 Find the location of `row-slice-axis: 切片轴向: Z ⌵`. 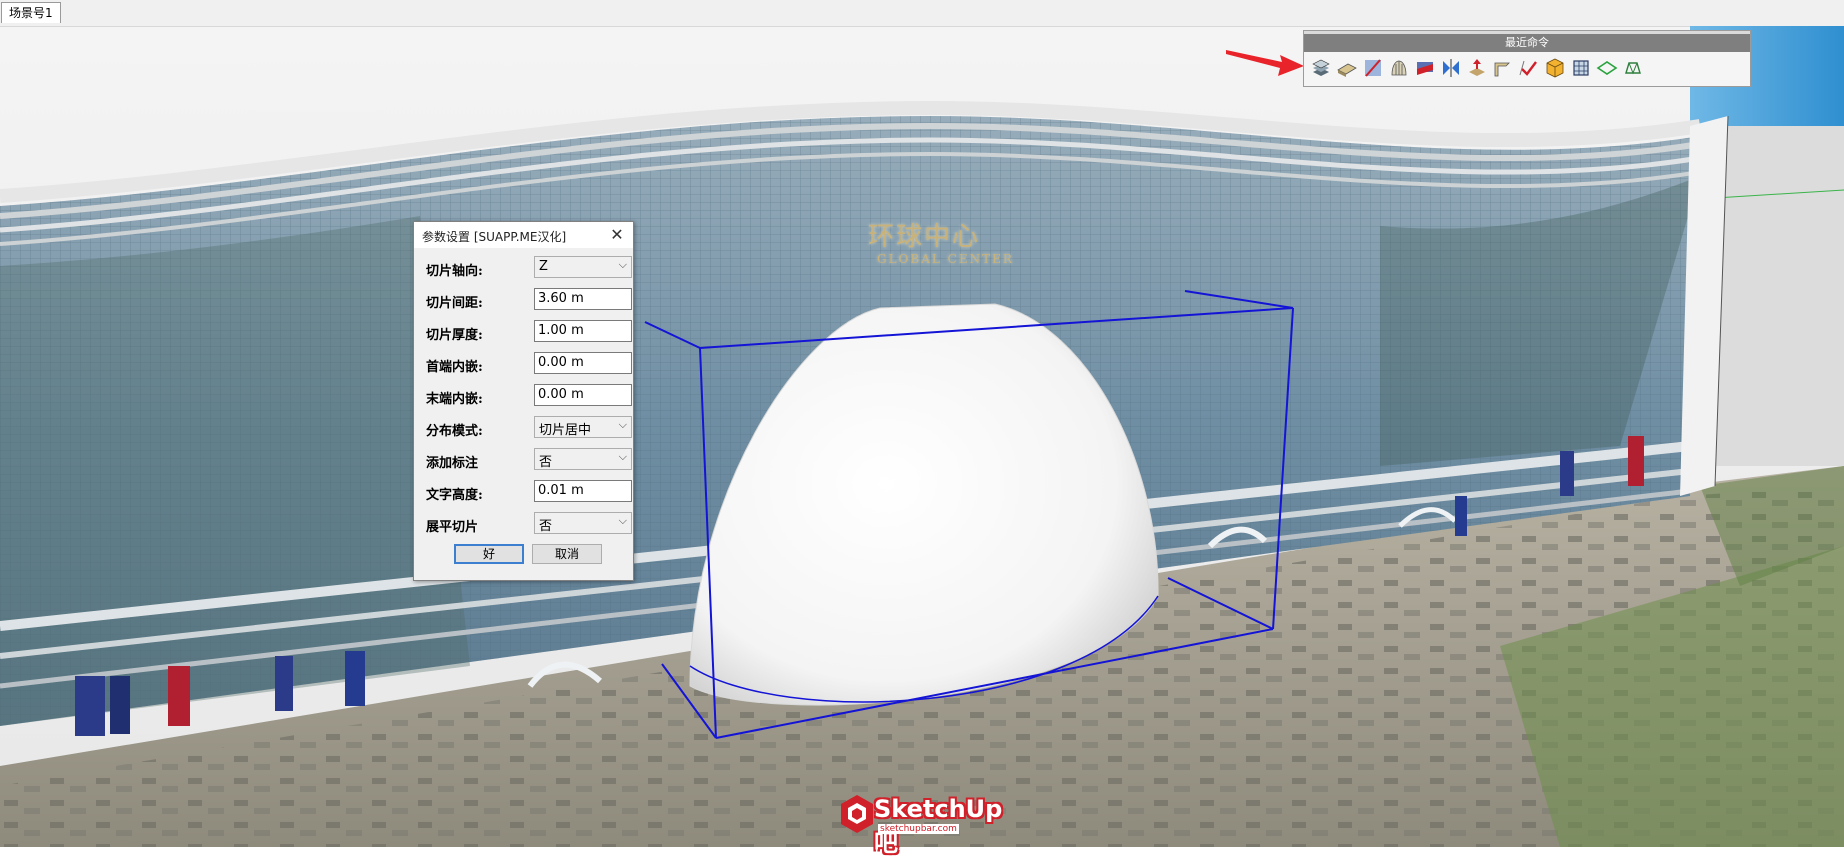

row-slice-axis: 切片轴向: Z ⌵ is located at coordinates (528, 268).